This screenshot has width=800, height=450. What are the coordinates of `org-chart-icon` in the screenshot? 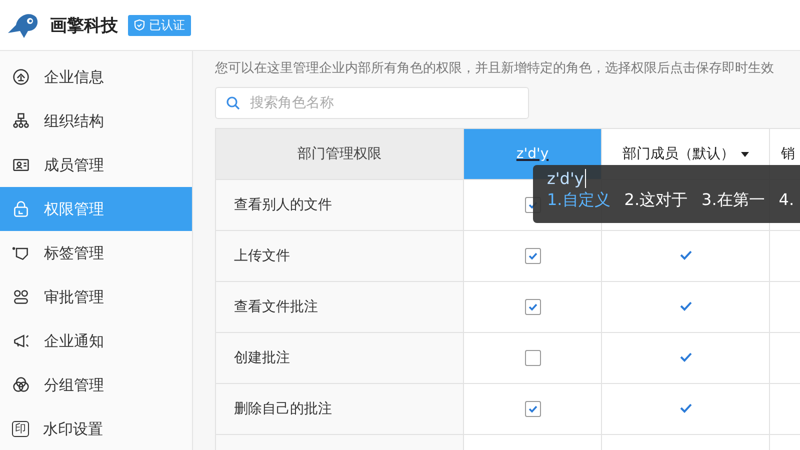 It's located at (21, 121).